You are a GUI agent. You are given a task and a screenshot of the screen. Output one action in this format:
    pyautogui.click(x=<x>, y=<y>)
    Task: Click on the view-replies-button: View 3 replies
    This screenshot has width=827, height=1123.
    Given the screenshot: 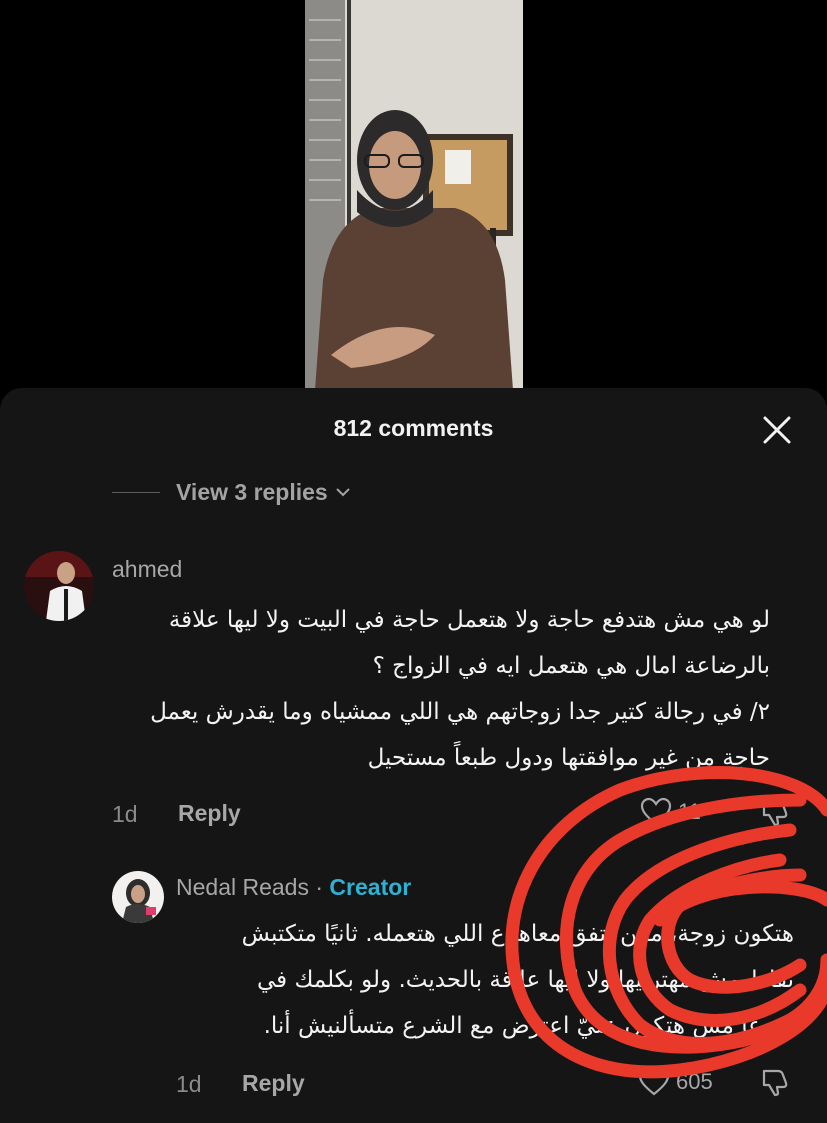 What is the action you would take?
    pyautogui.click(x=232, y=492)
    